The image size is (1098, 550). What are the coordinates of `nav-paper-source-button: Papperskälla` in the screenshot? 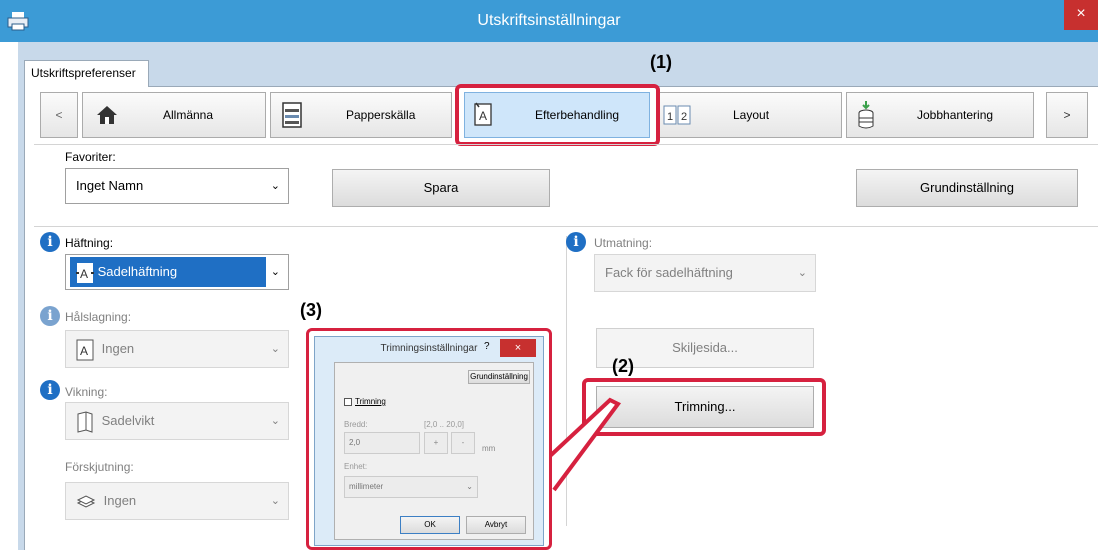 It's located at (361, 115).